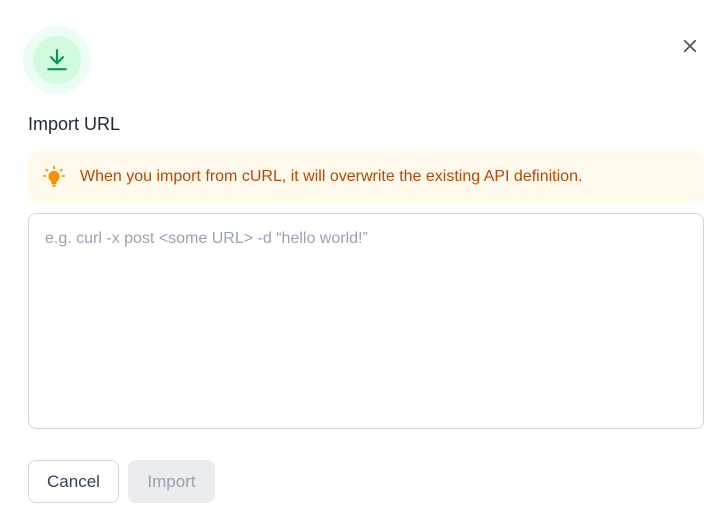 The width and height of the screenshot is (726, 526). I want to click on download-icon, so click(57, 60).